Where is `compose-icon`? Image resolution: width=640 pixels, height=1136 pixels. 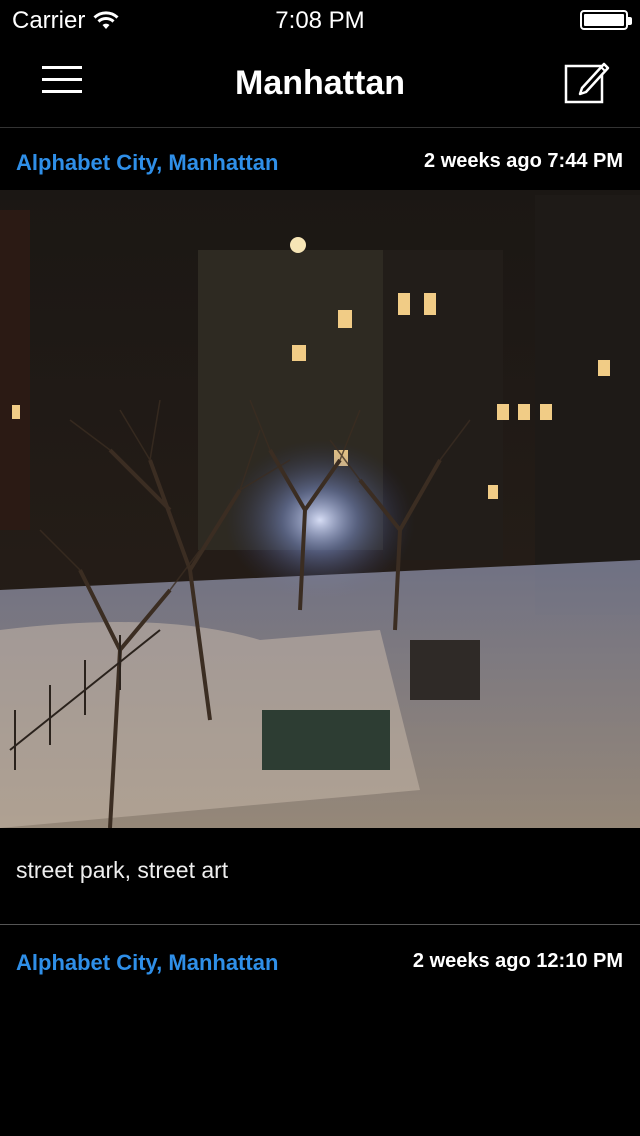
compose-icon is located at coordinates (587, 83).